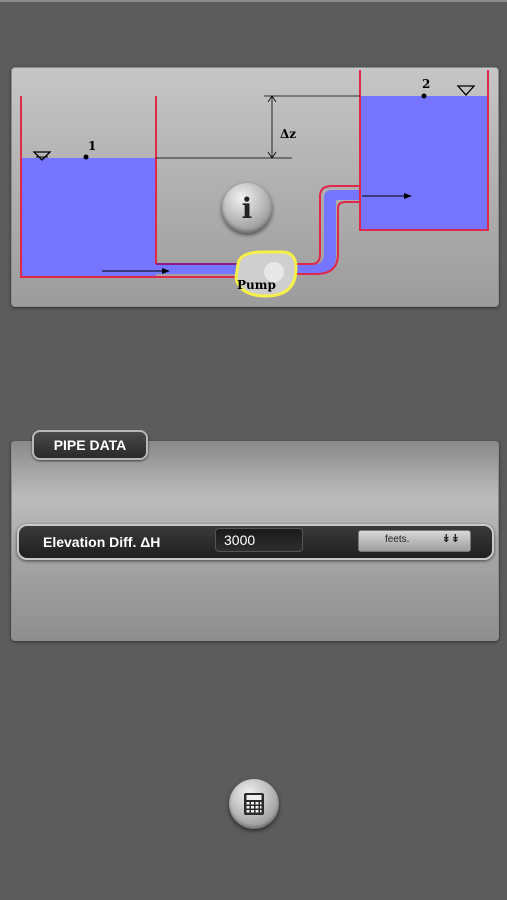  Describe the element at coordinates (86, 157) in the screenshot. I see `point-1-marker` at that location.